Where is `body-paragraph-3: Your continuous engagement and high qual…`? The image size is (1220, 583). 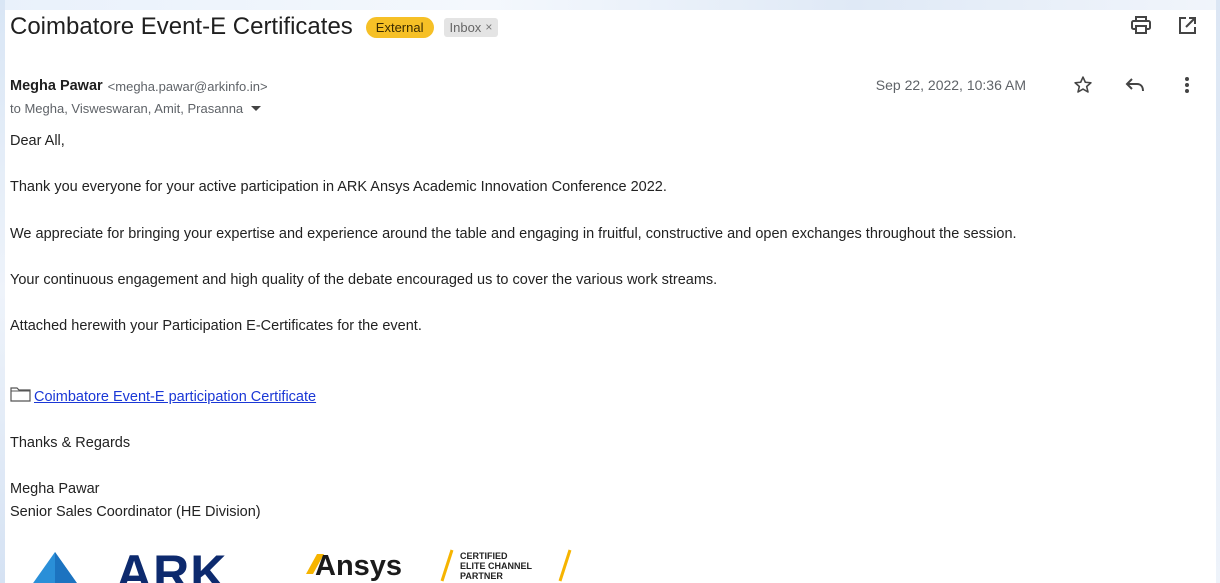 body-paragraph-3: Your continuous engagement and high qual… is located at coordinates (364, 280).